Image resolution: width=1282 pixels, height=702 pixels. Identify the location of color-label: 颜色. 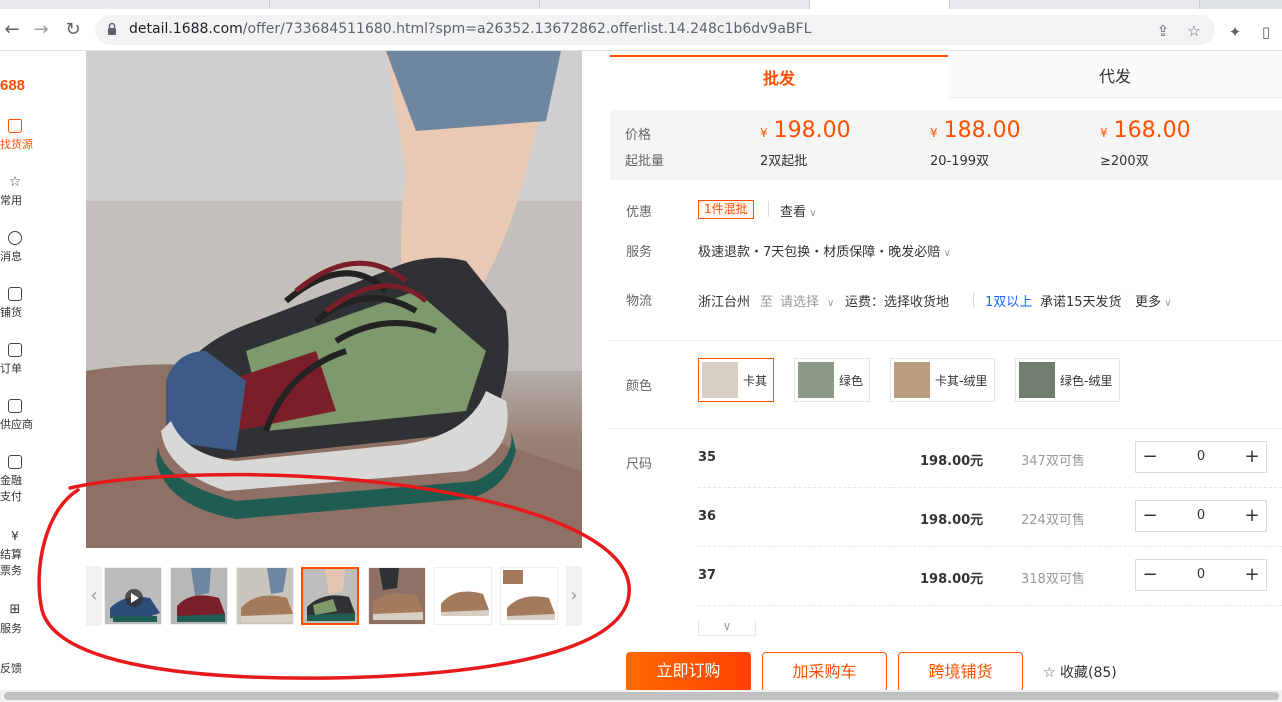
(639, 386).